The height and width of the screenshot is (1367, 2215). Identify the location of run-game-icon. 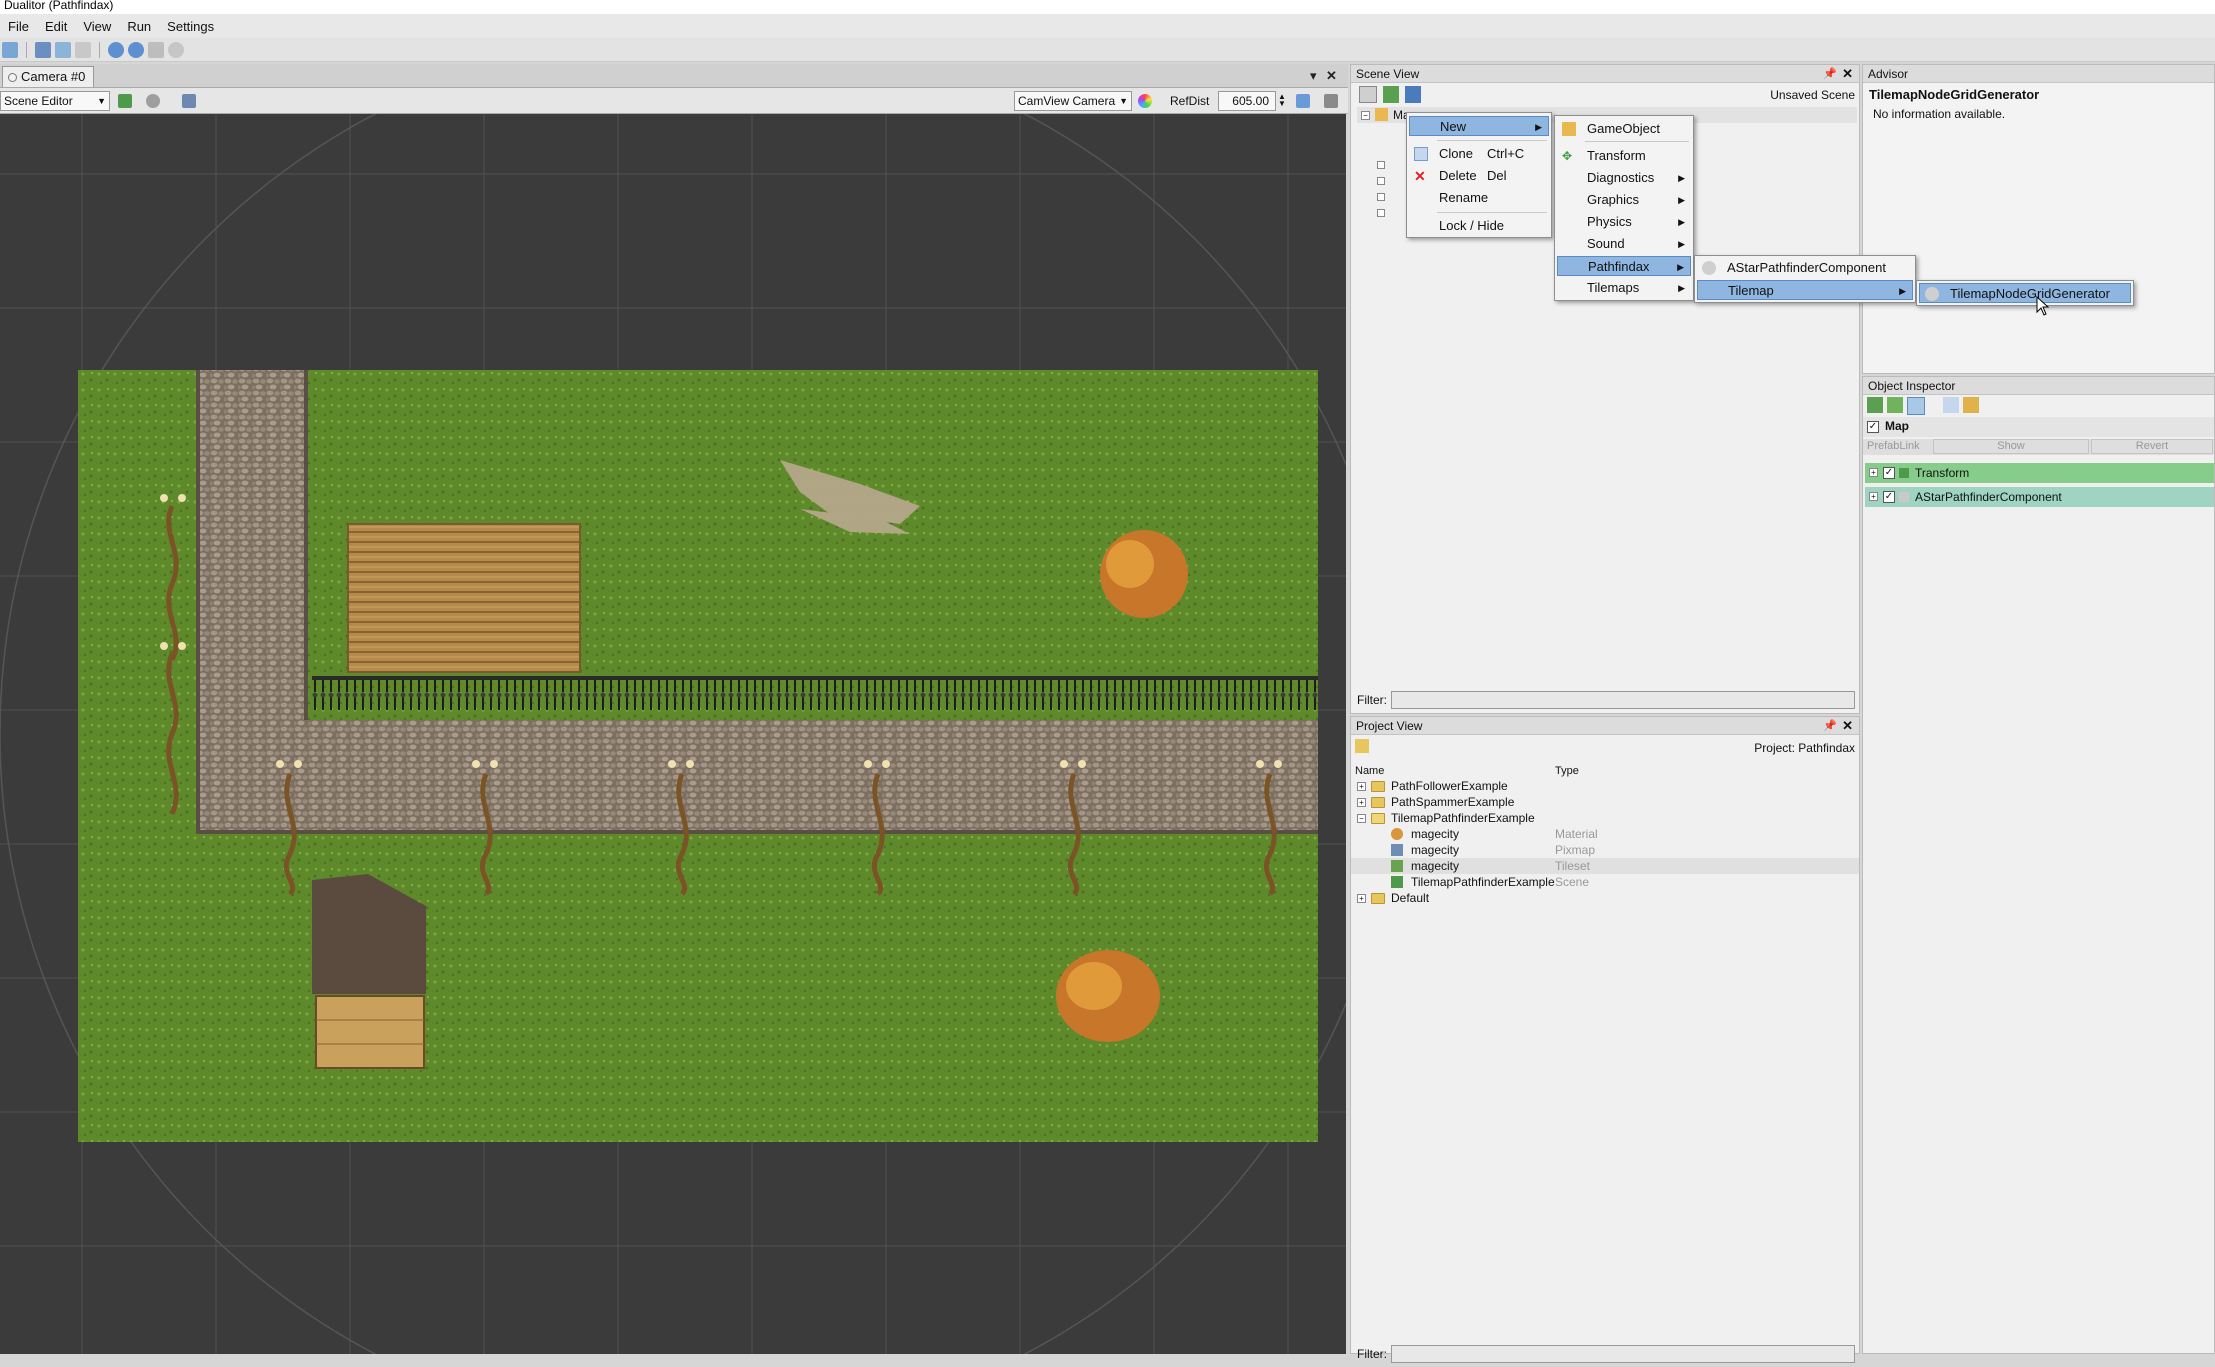
(116, 49).